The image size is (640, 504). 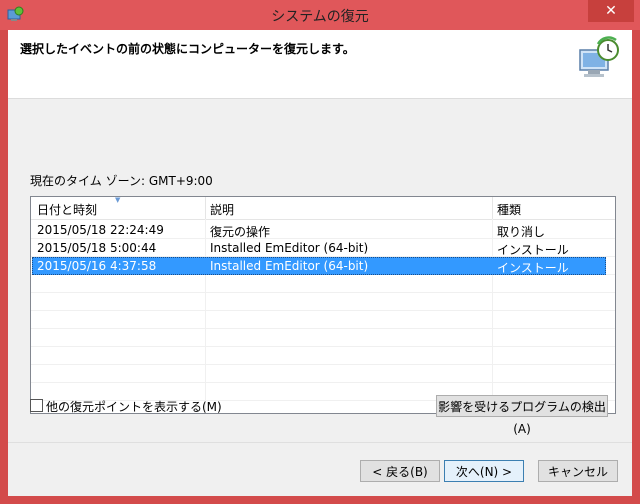 I want to click on show-more-label: 他の復元ポイントを表示する(M), so click(x=134, y=406).